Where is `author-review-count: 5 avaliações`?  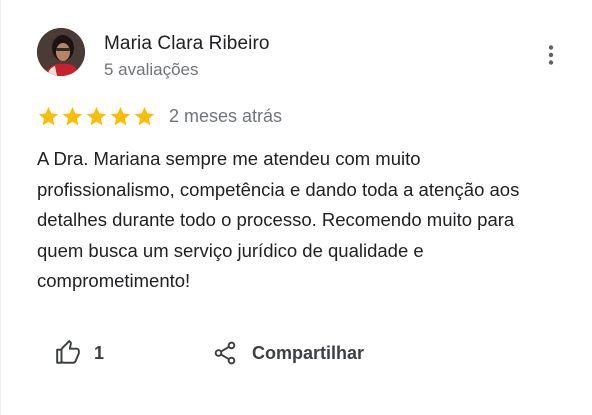 author-review-count: 5 avaliações is located at coordinates (151, 69).